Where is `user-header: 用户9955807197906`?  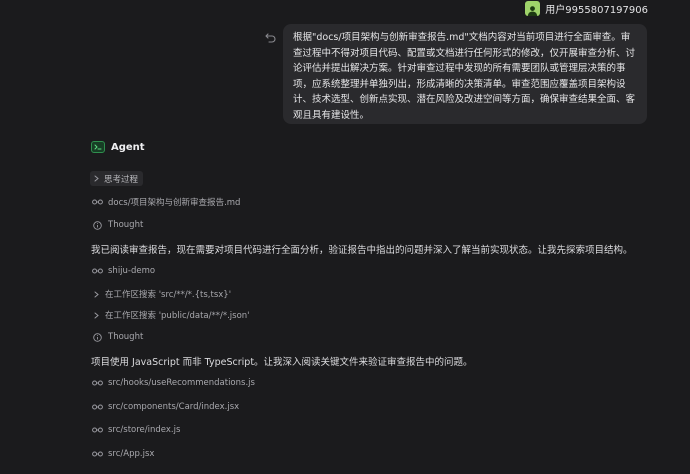 user-header: 用户9955807197906 is located at coordinates (586, 8).